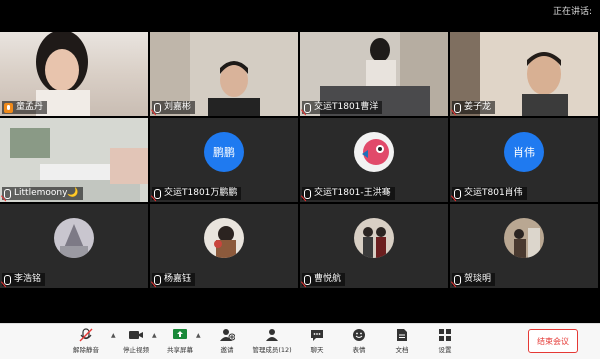 Image resolution: width=600 pixels, height=359 pixels. What do you see at coordinates (224, 152) in the screenshot?
I see `participant-avatar: 鹏鹏` at bounding box center [224, 152].